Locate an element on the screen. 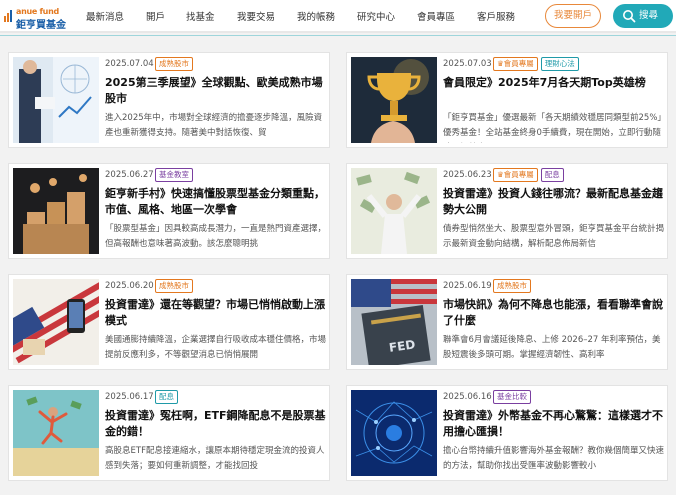  search-icon is located at coordinates (629, 16).